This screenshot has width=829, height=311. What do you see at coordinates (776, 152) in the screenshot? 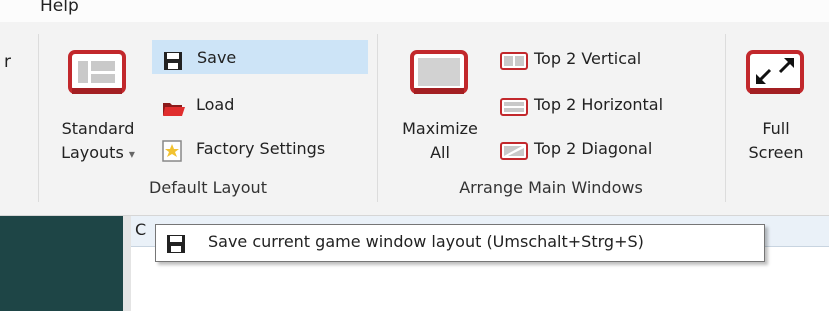
I see `full-screen-label-2: Screen` at bounding box center [776, 152].